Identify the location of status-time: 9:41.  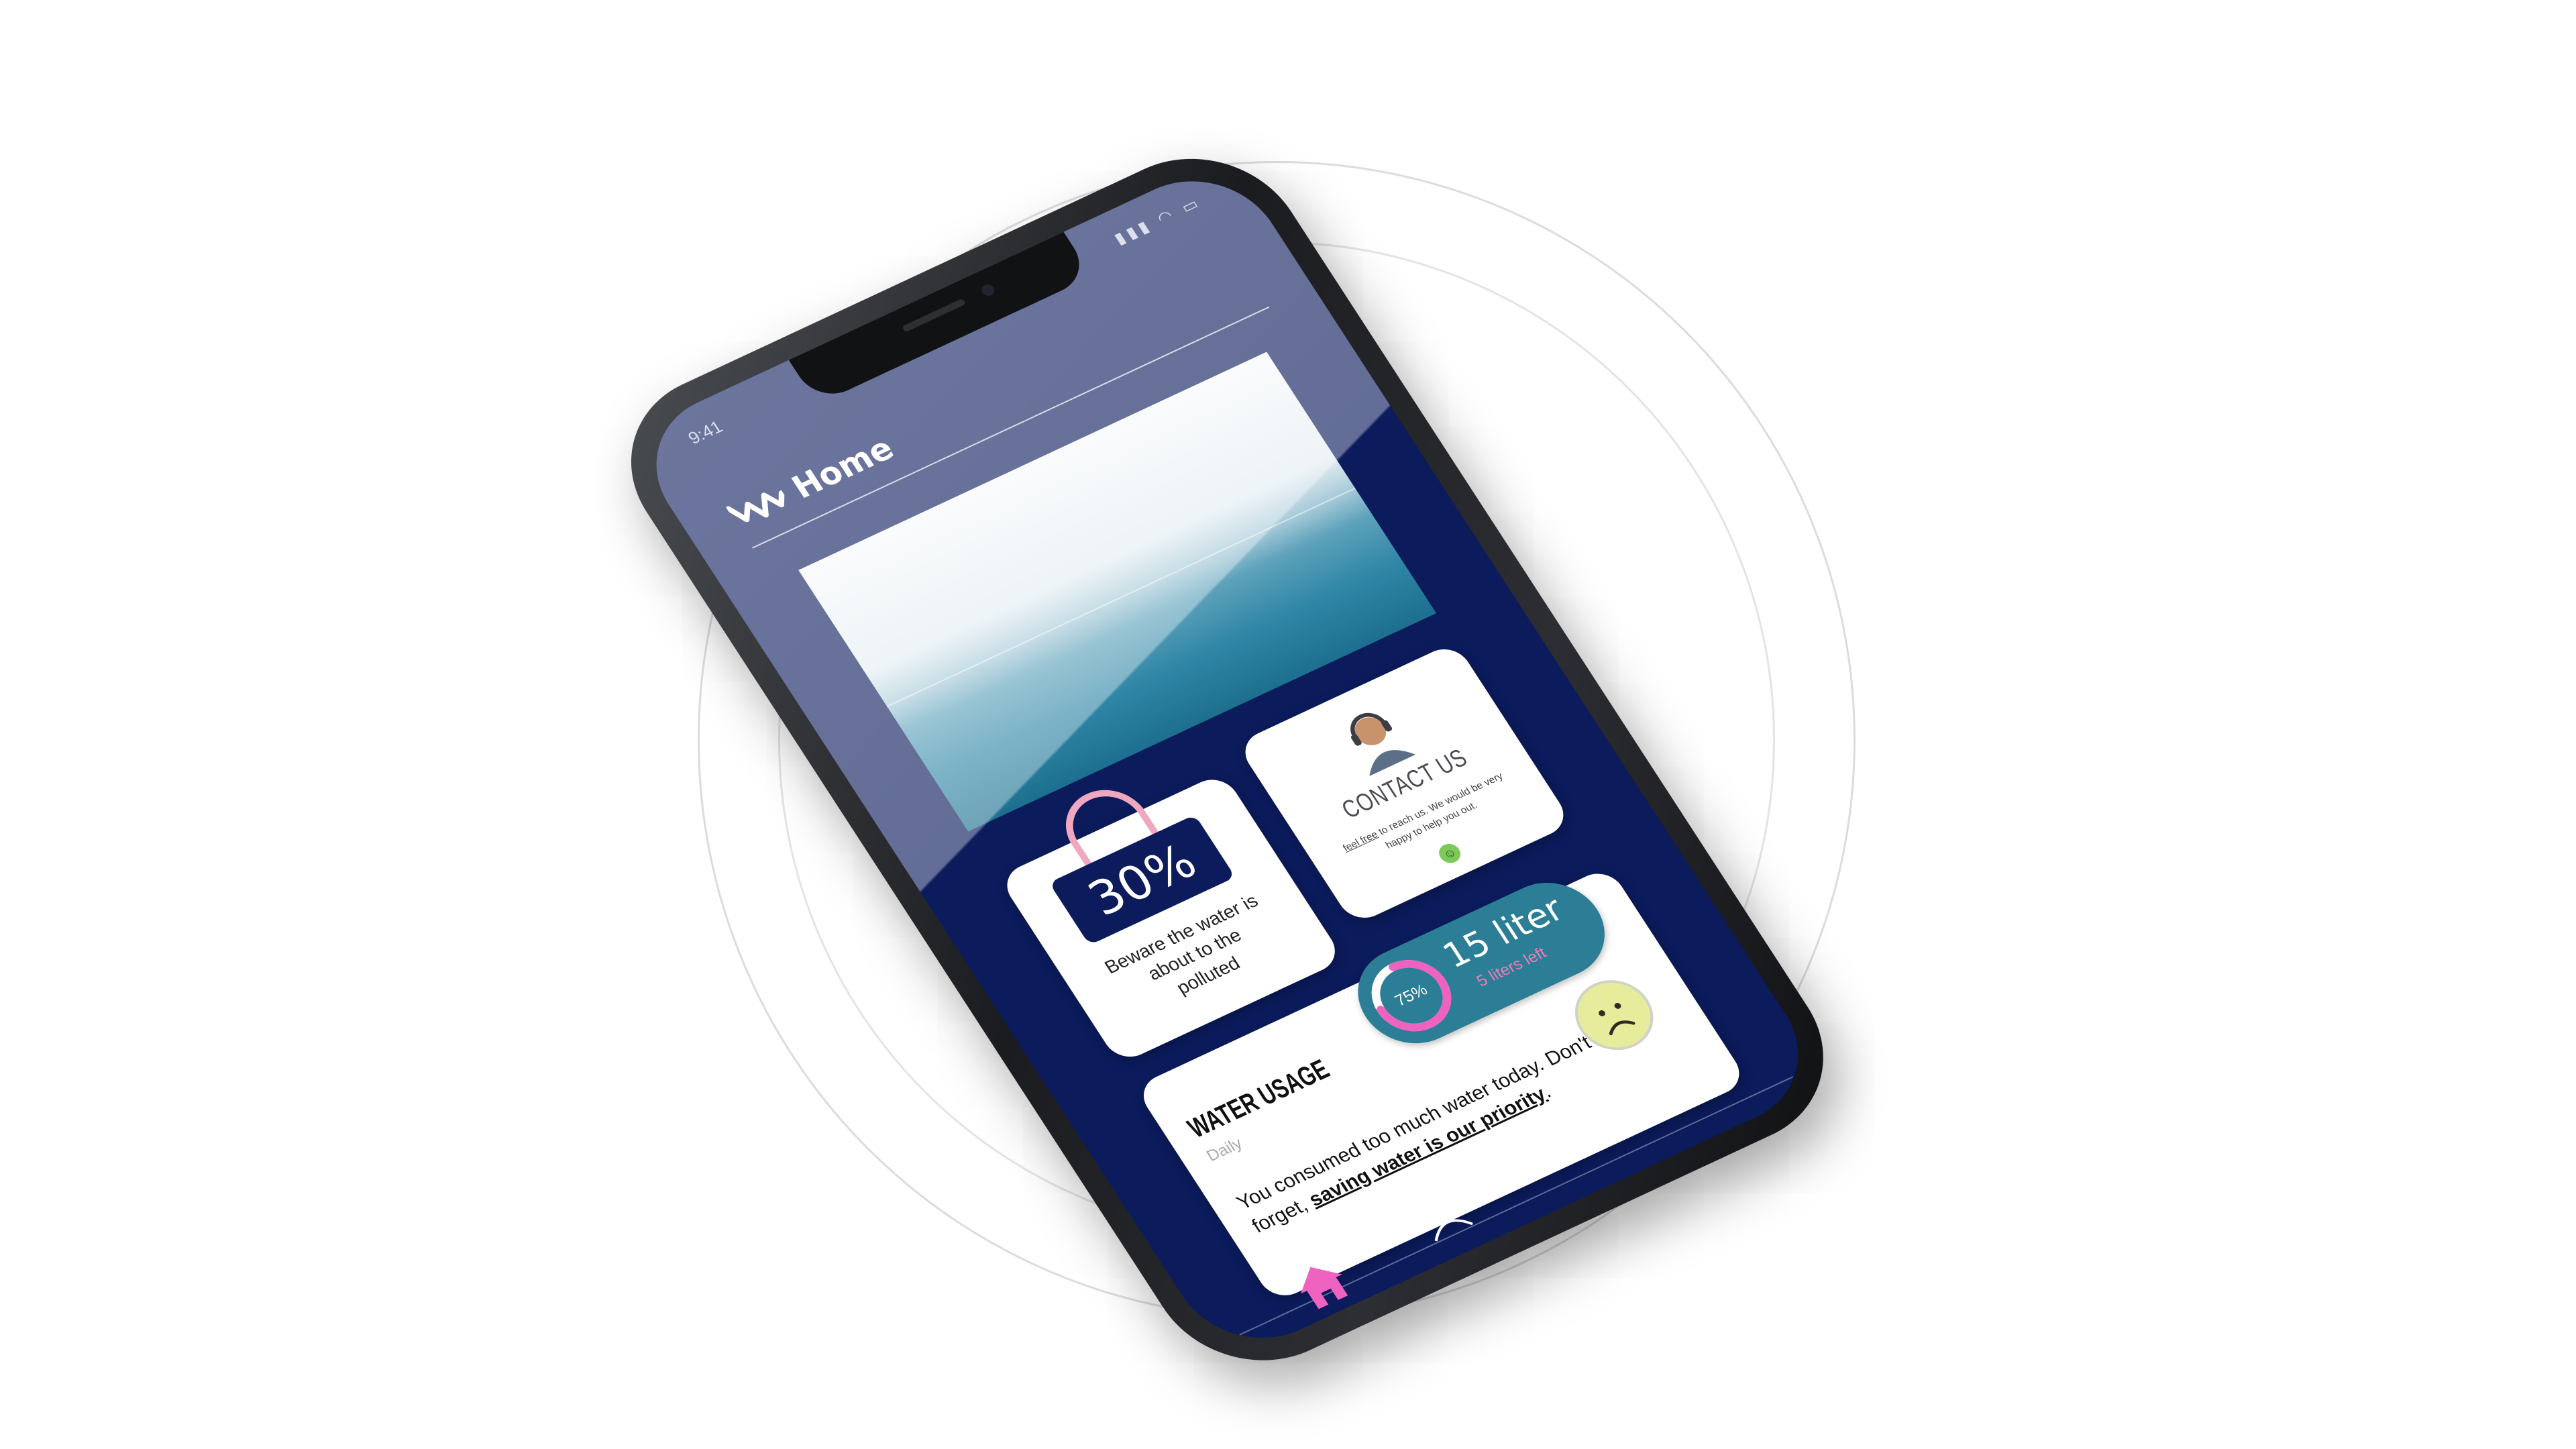
(705, 432).